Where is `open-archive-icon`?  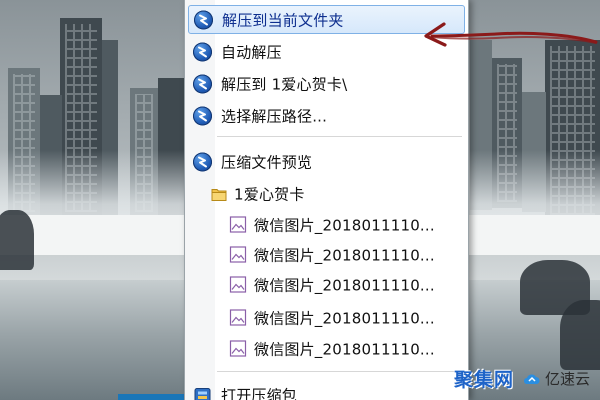 open-archive-icon is located at coordinates (202, 392).